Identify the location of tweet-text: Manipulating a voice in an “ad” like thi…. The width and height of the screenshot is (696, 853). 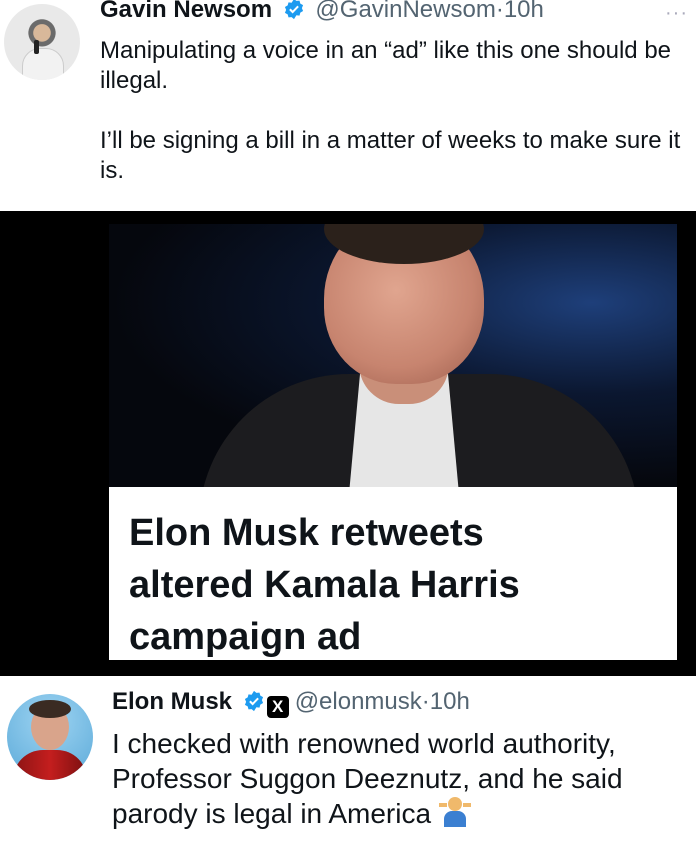
(396, 111).